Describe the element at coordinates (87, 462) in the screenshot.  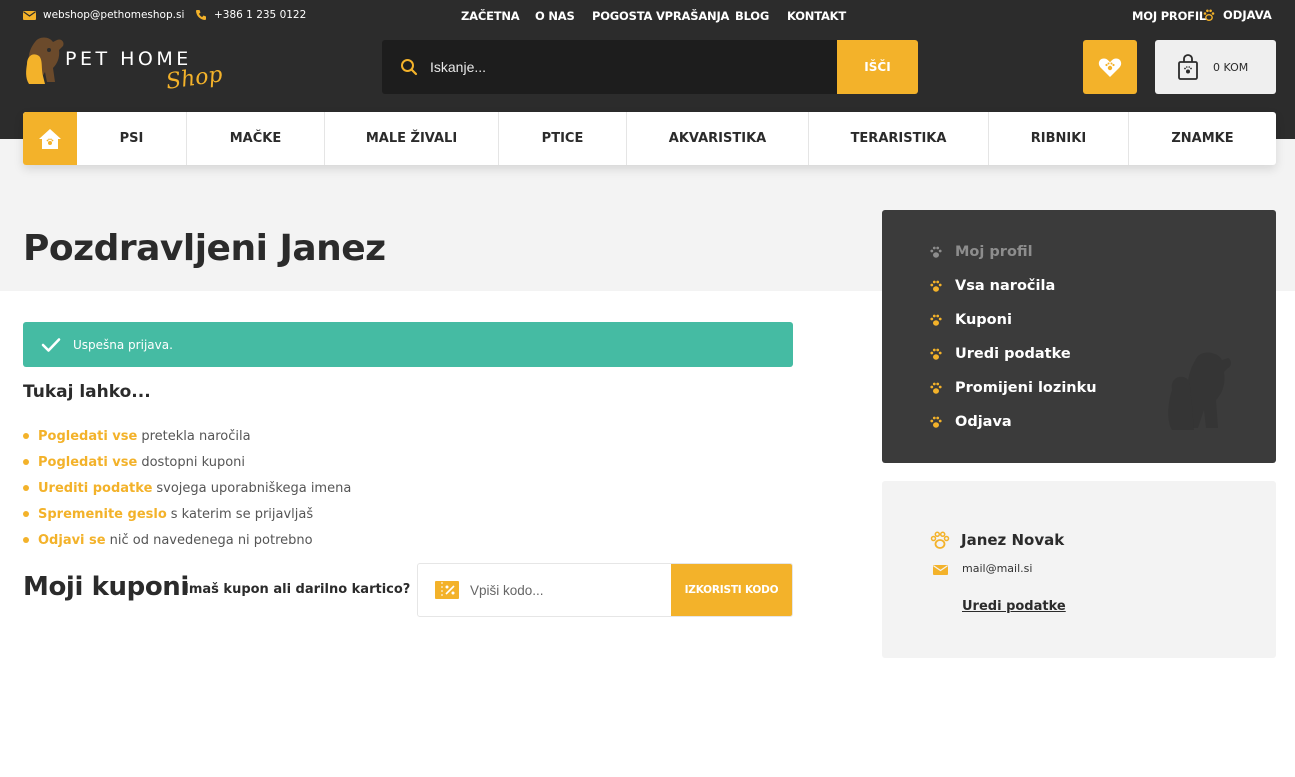
I see `view-coupons-link: Pogledati vse` at that location.